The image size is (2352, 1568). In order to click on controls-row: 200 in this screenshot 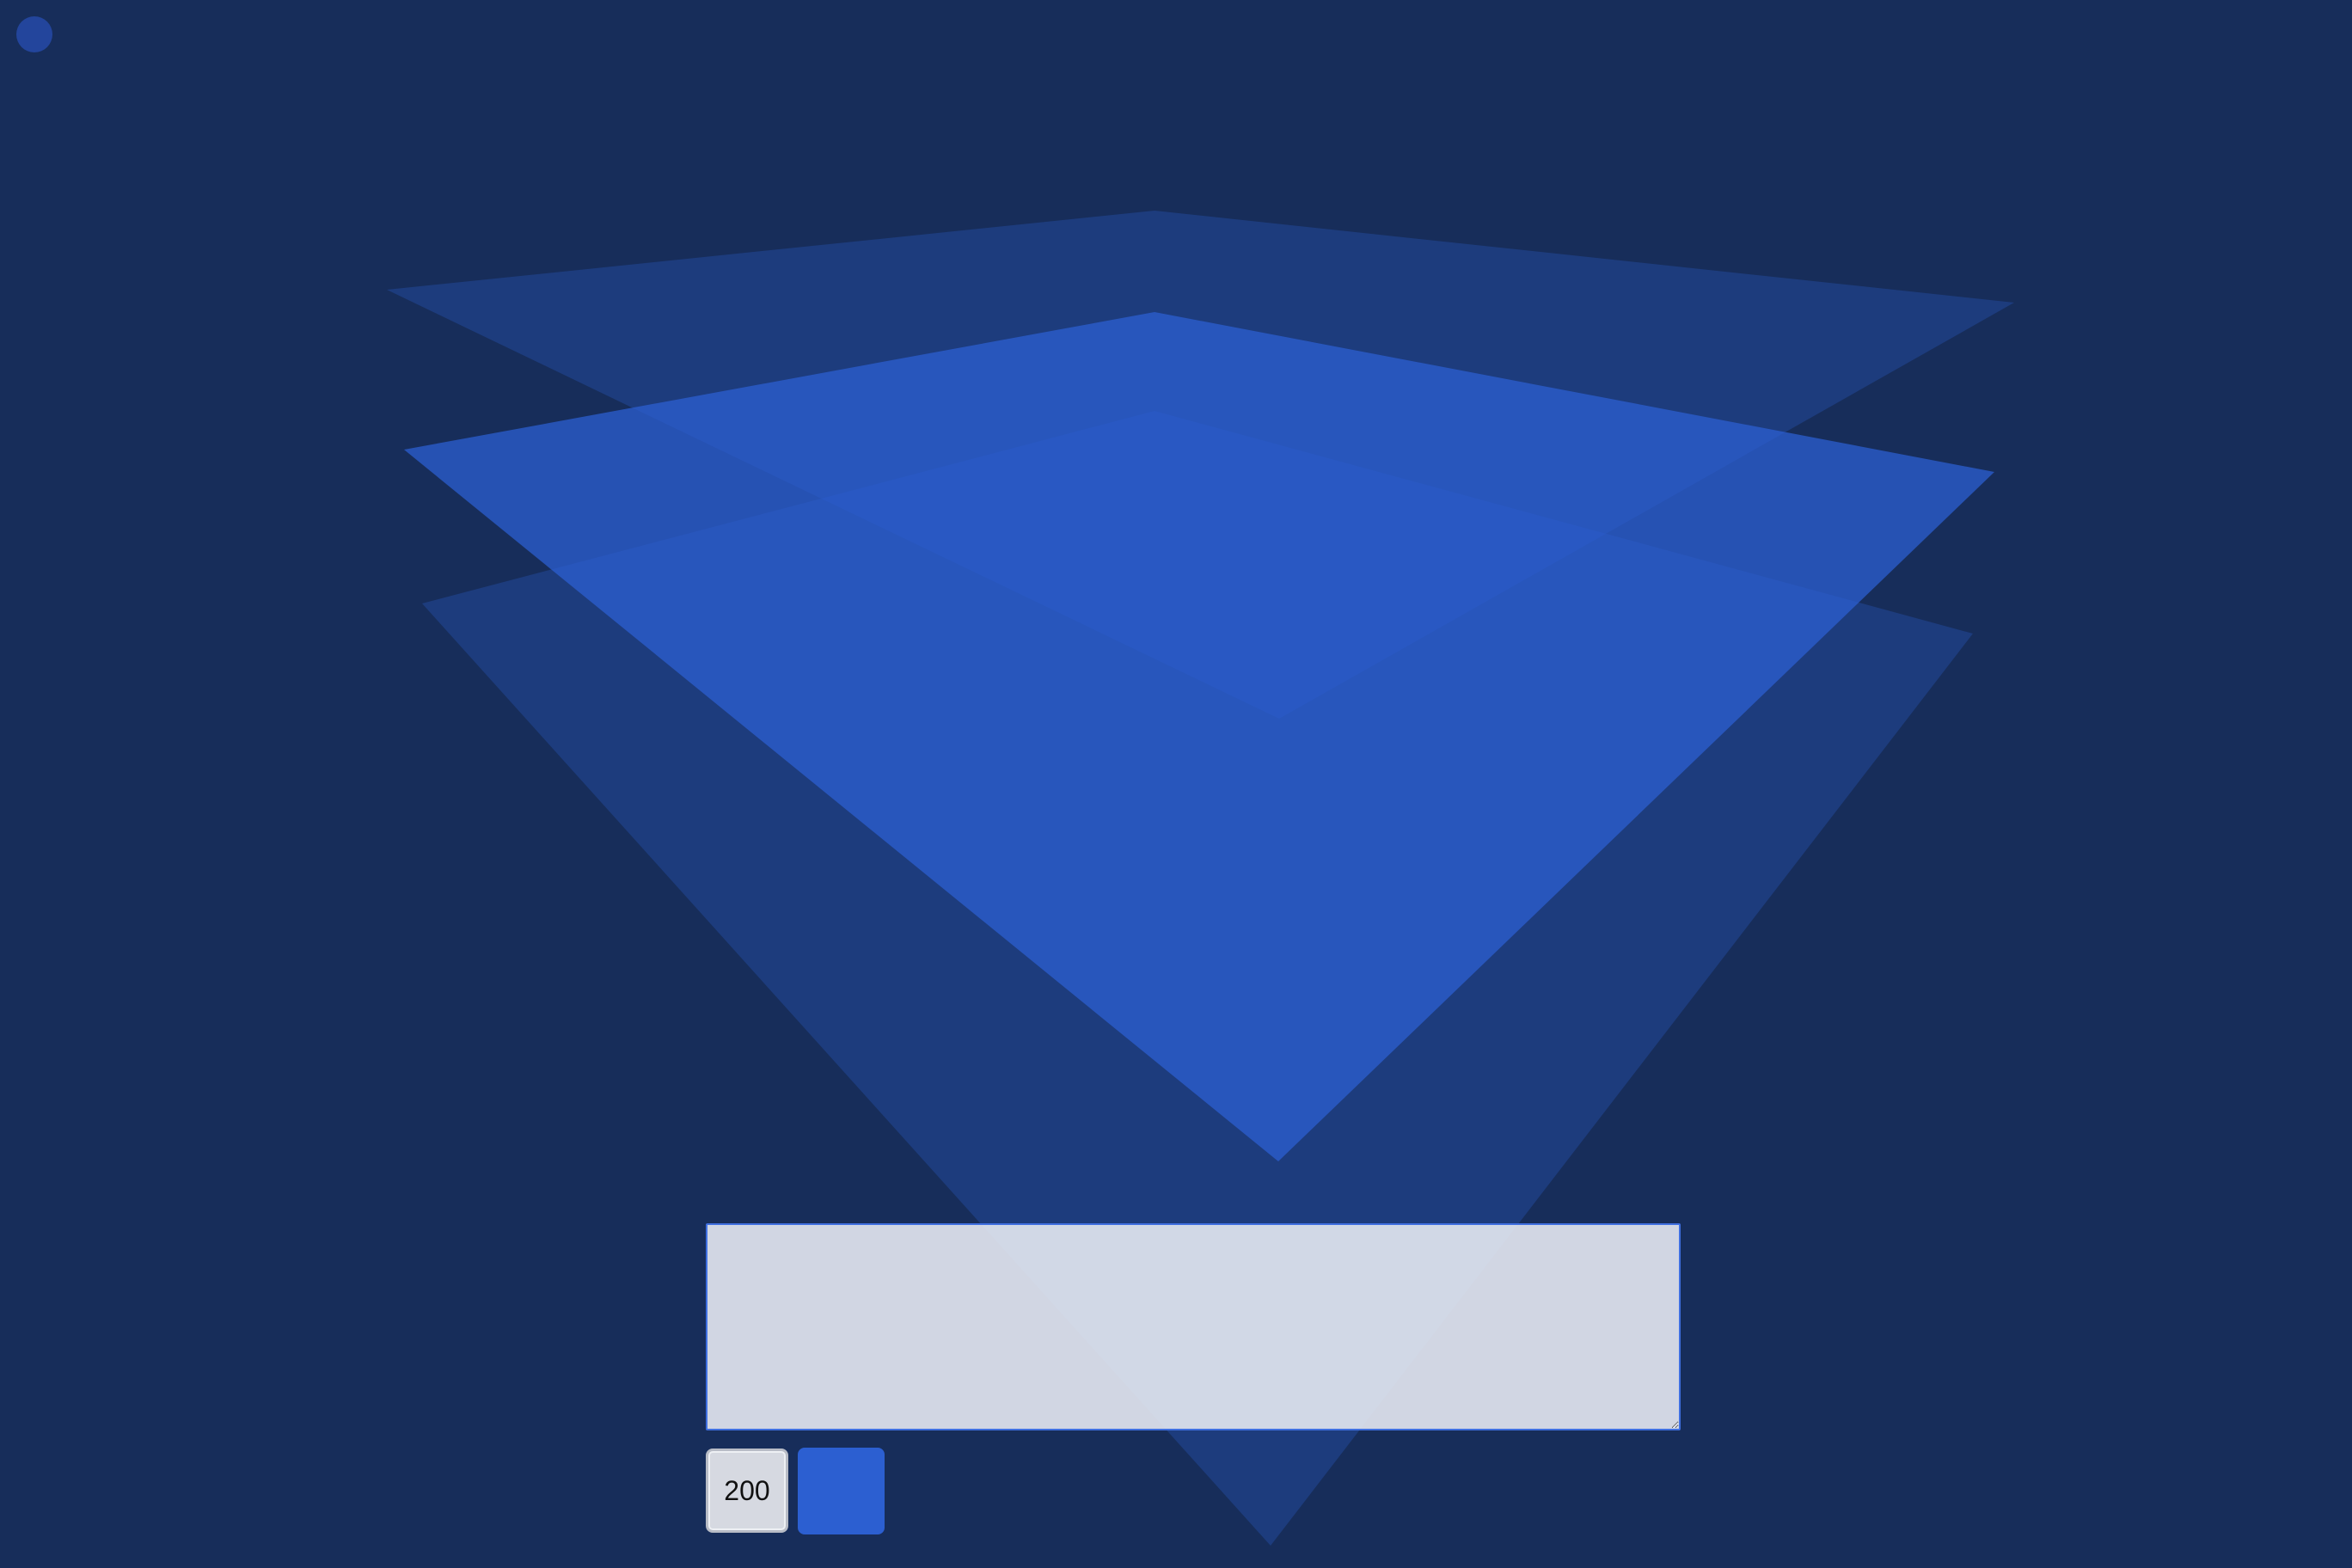, I will do `click(795, 1490)`.